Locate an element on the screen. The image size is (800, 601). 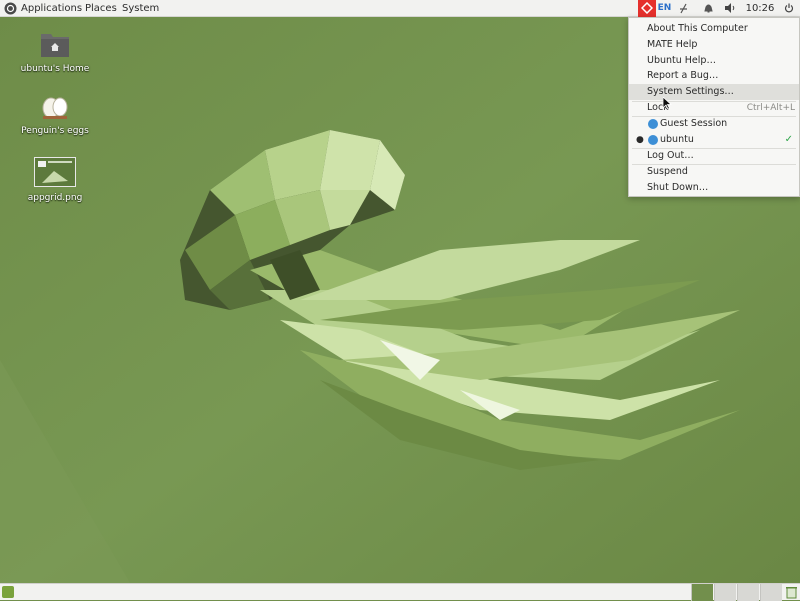
home-folder-icon is located at coordinates (55, 45).